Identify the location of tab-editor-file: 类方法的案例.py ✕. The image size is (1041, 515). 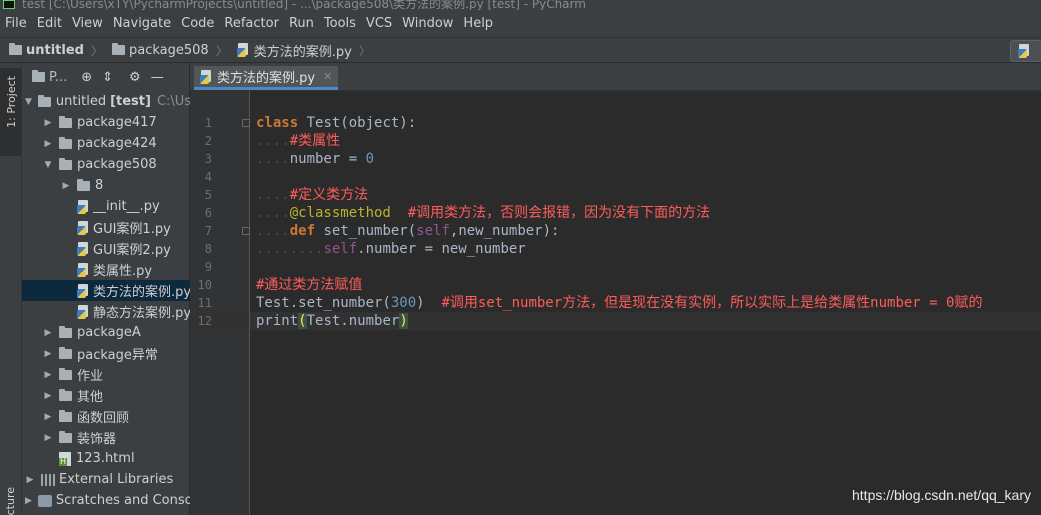
(266, 78).